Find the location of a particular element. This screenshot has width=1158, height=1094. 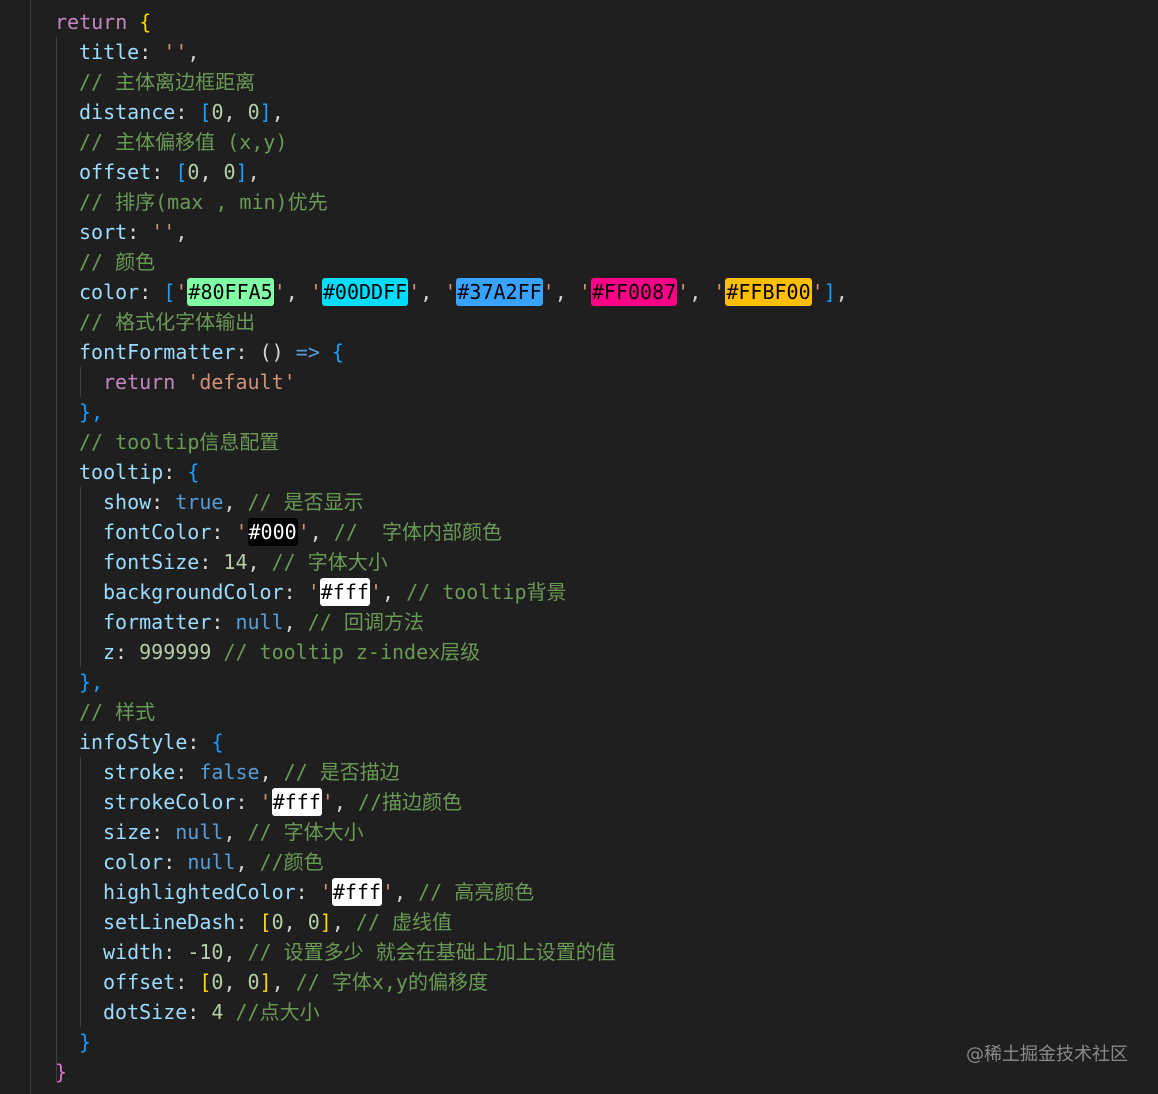

code-line: backgroundColor: '#fff', // tooltip背景 is located at coordinates (335, 592).